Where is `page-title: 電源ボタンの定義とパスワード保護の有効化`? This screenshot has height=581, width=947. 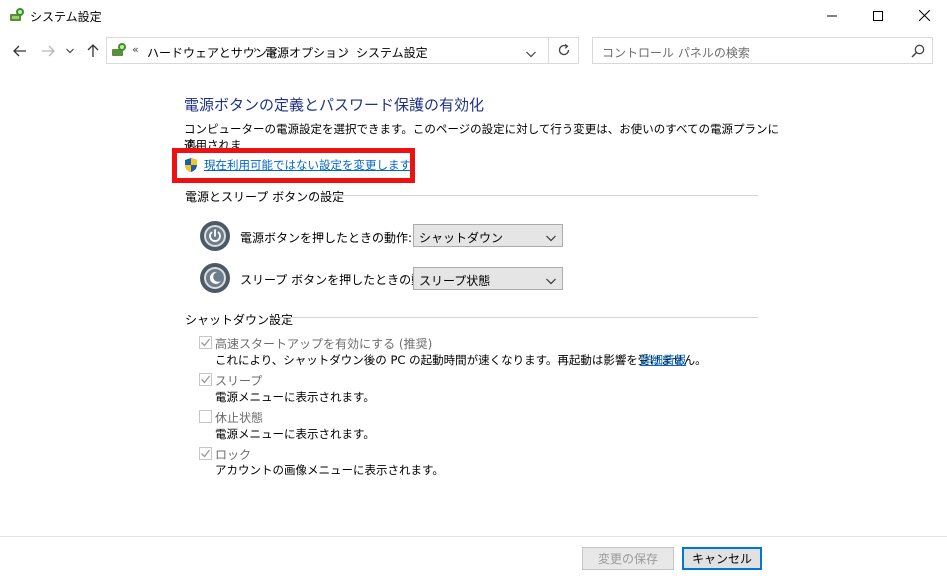 page-title: 電源ボタンの定義とパスワード保護の有効化 is located at coordinates (334, 105).